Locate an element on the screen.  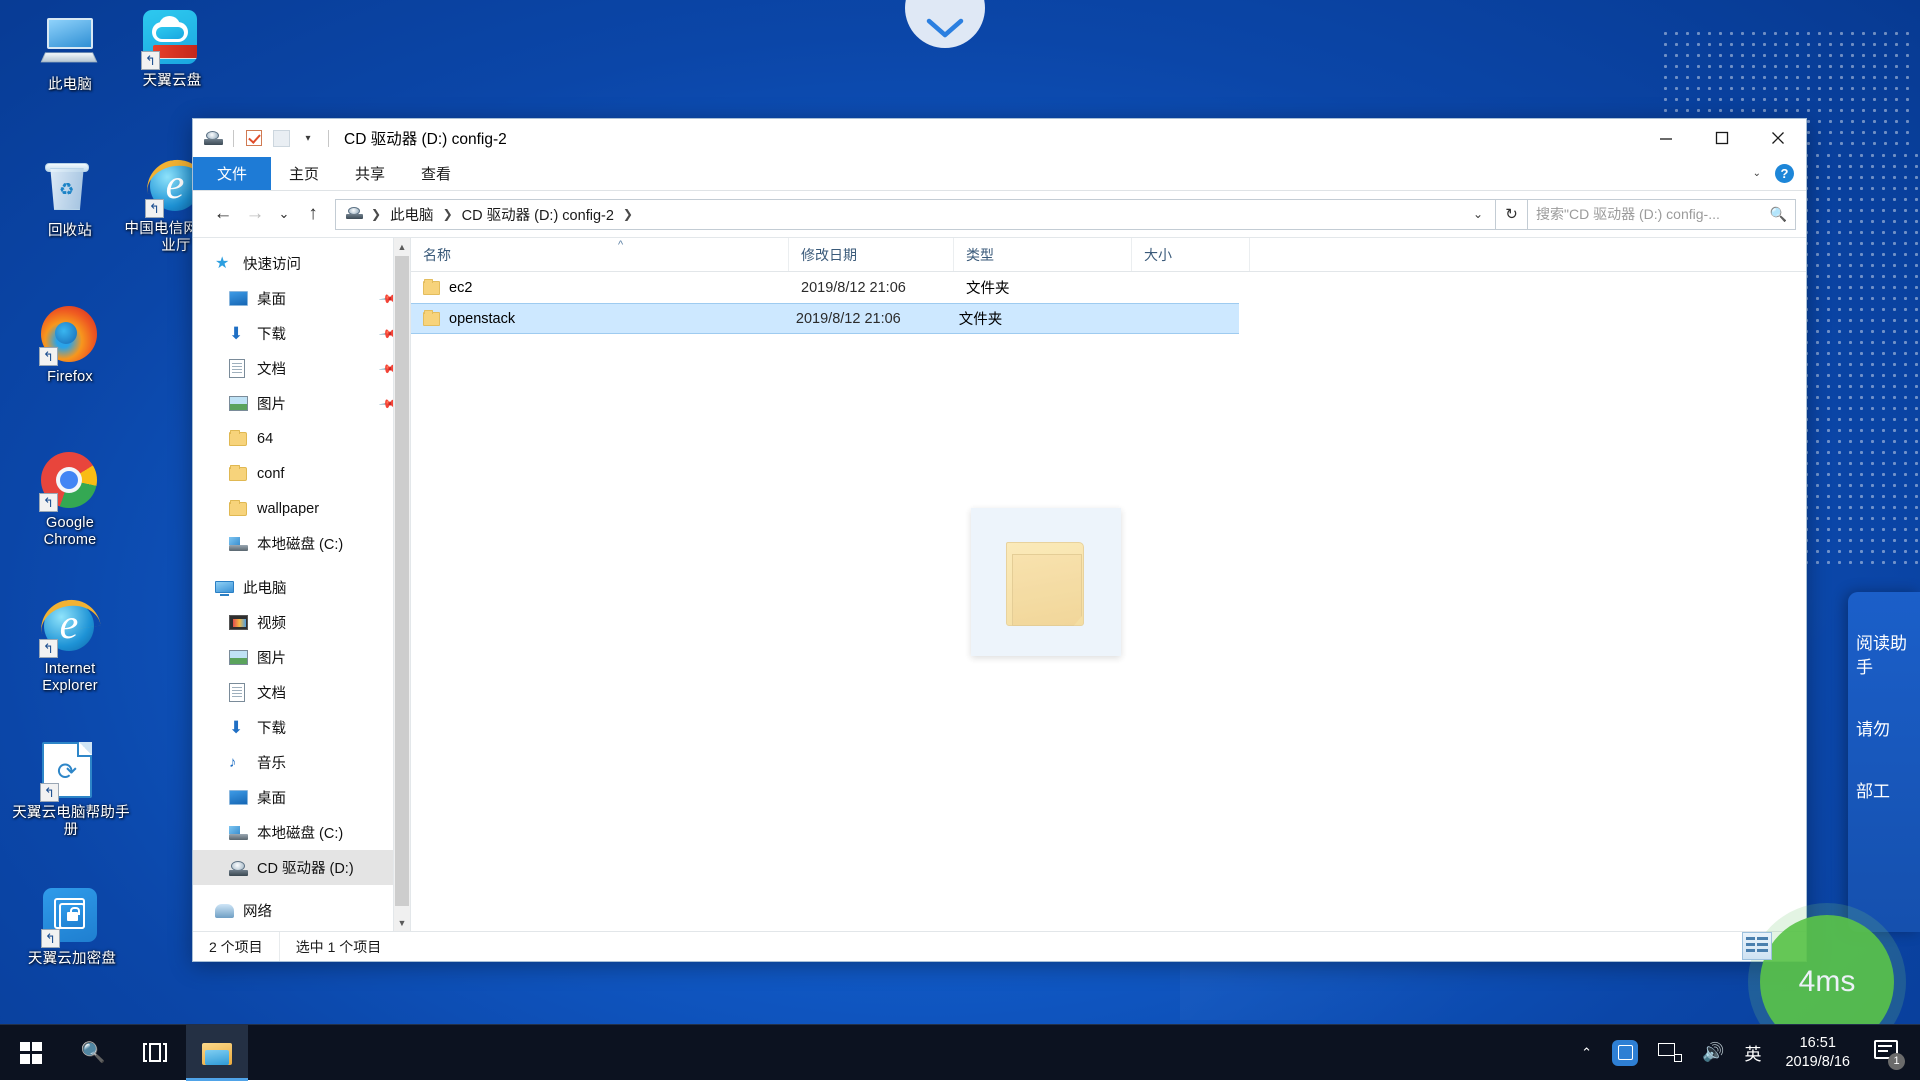
tab-view: 查看 is located at coordinates (436, 173).